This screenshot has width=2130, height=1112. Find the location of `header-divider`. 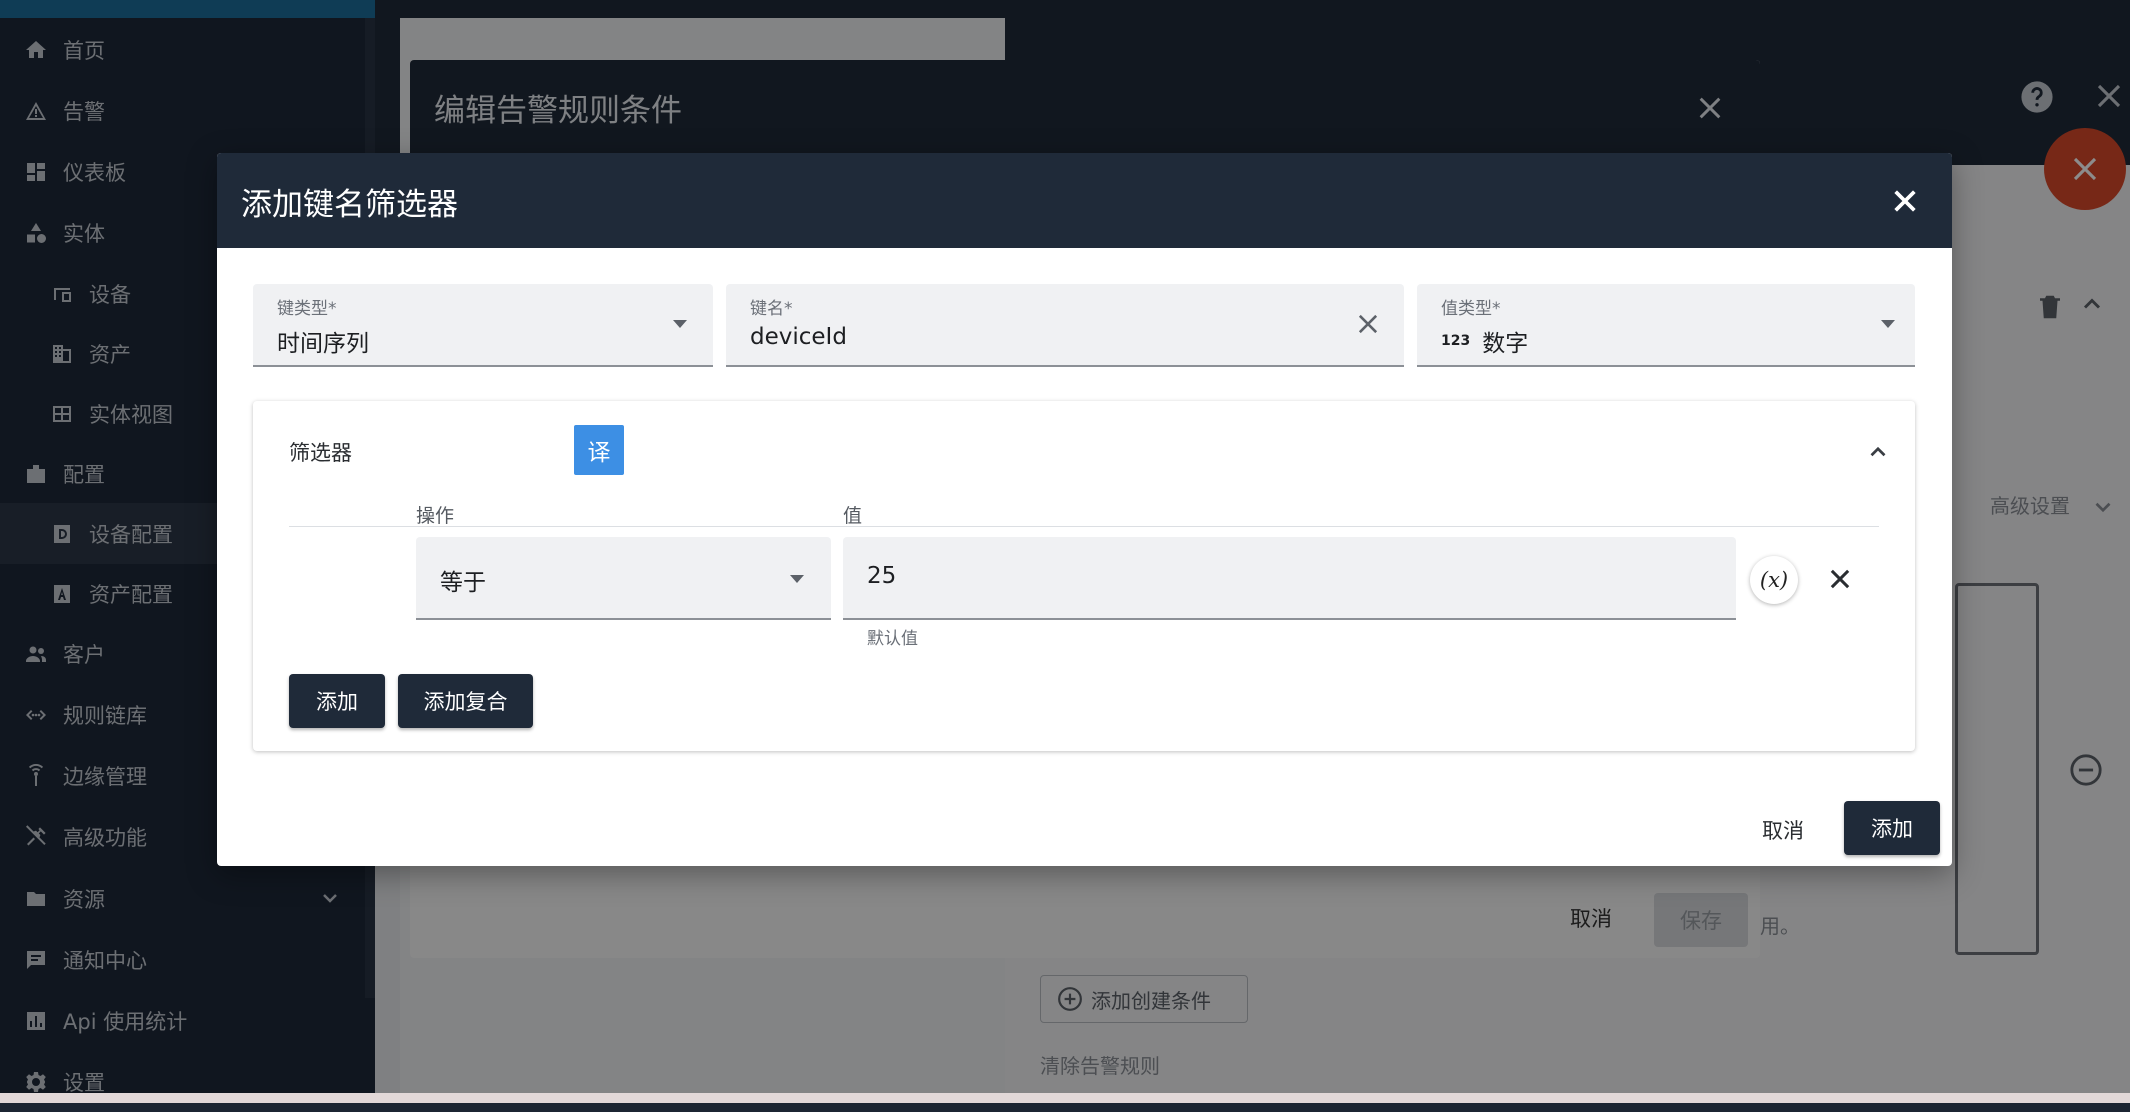

header-divider is located at coordinates (1084, 526).